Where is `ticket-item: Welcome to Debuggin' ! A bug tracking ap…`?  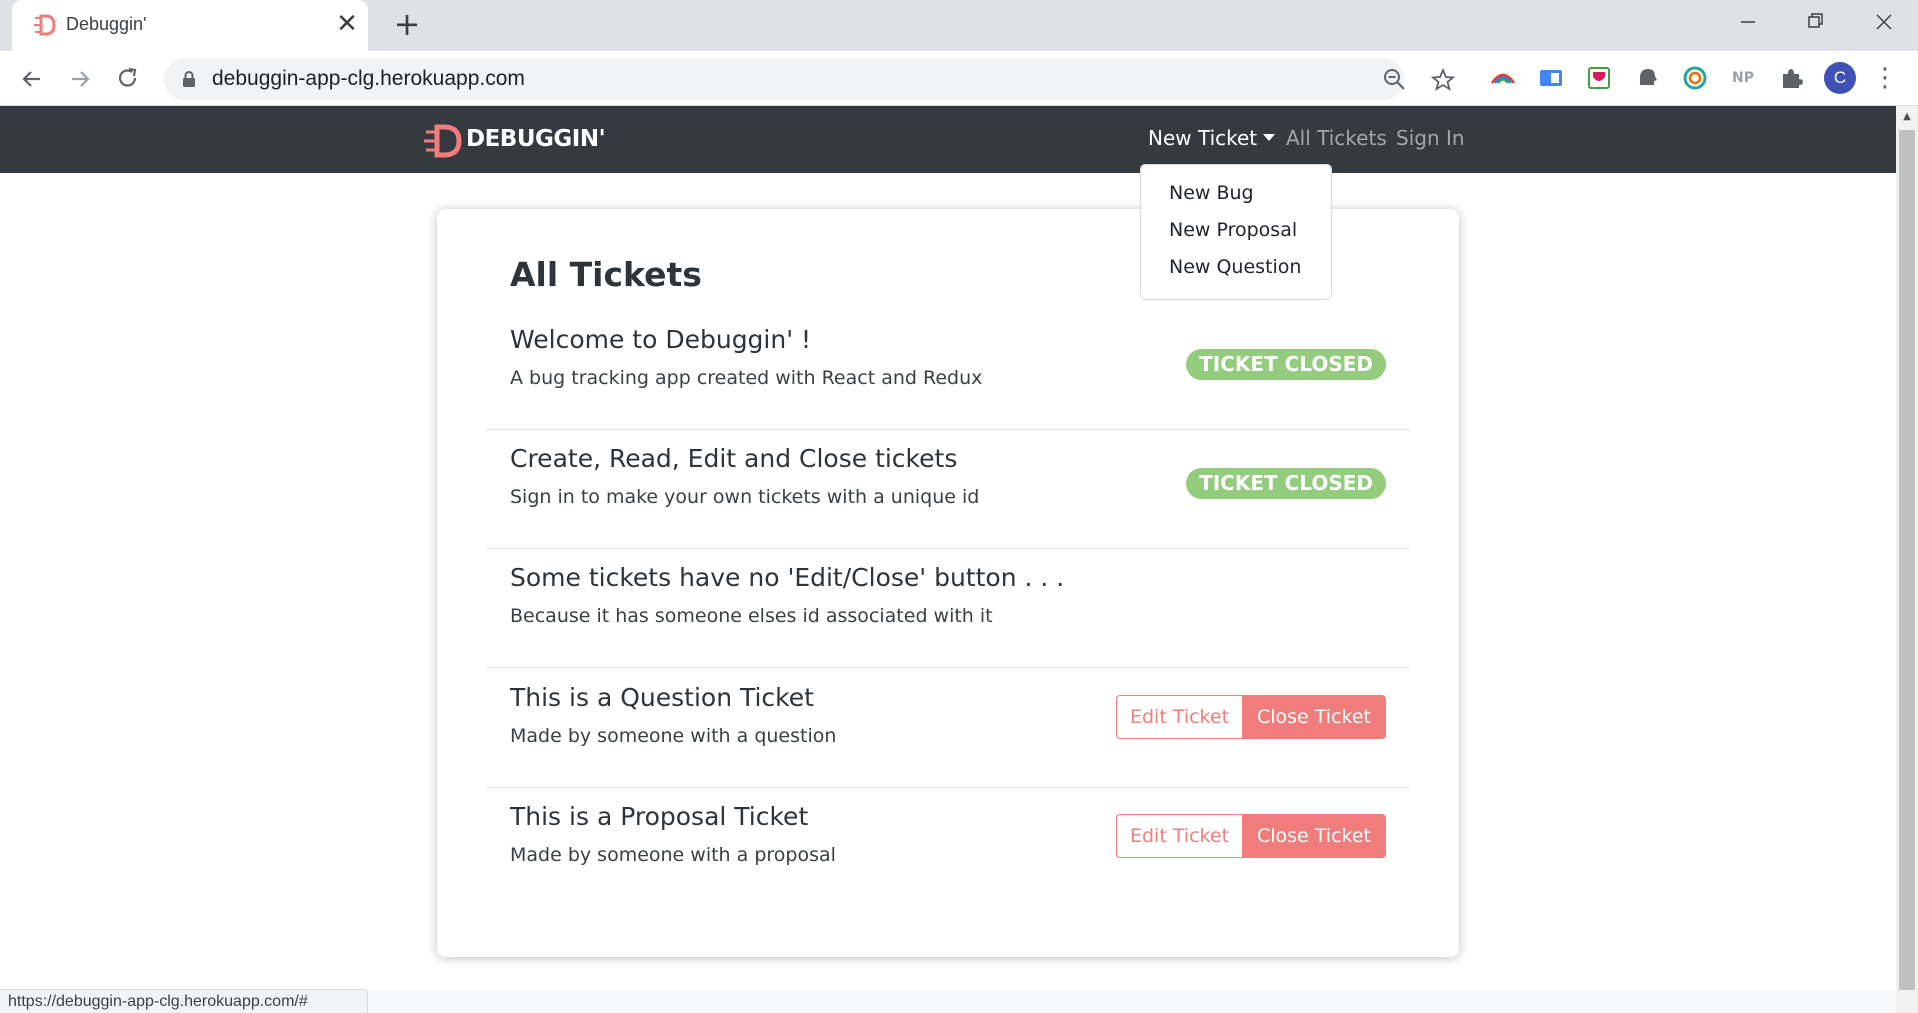 ticket-item: Welcome to Debuggin' ! A bug tracking ap… is located at coordinates (948, 370).